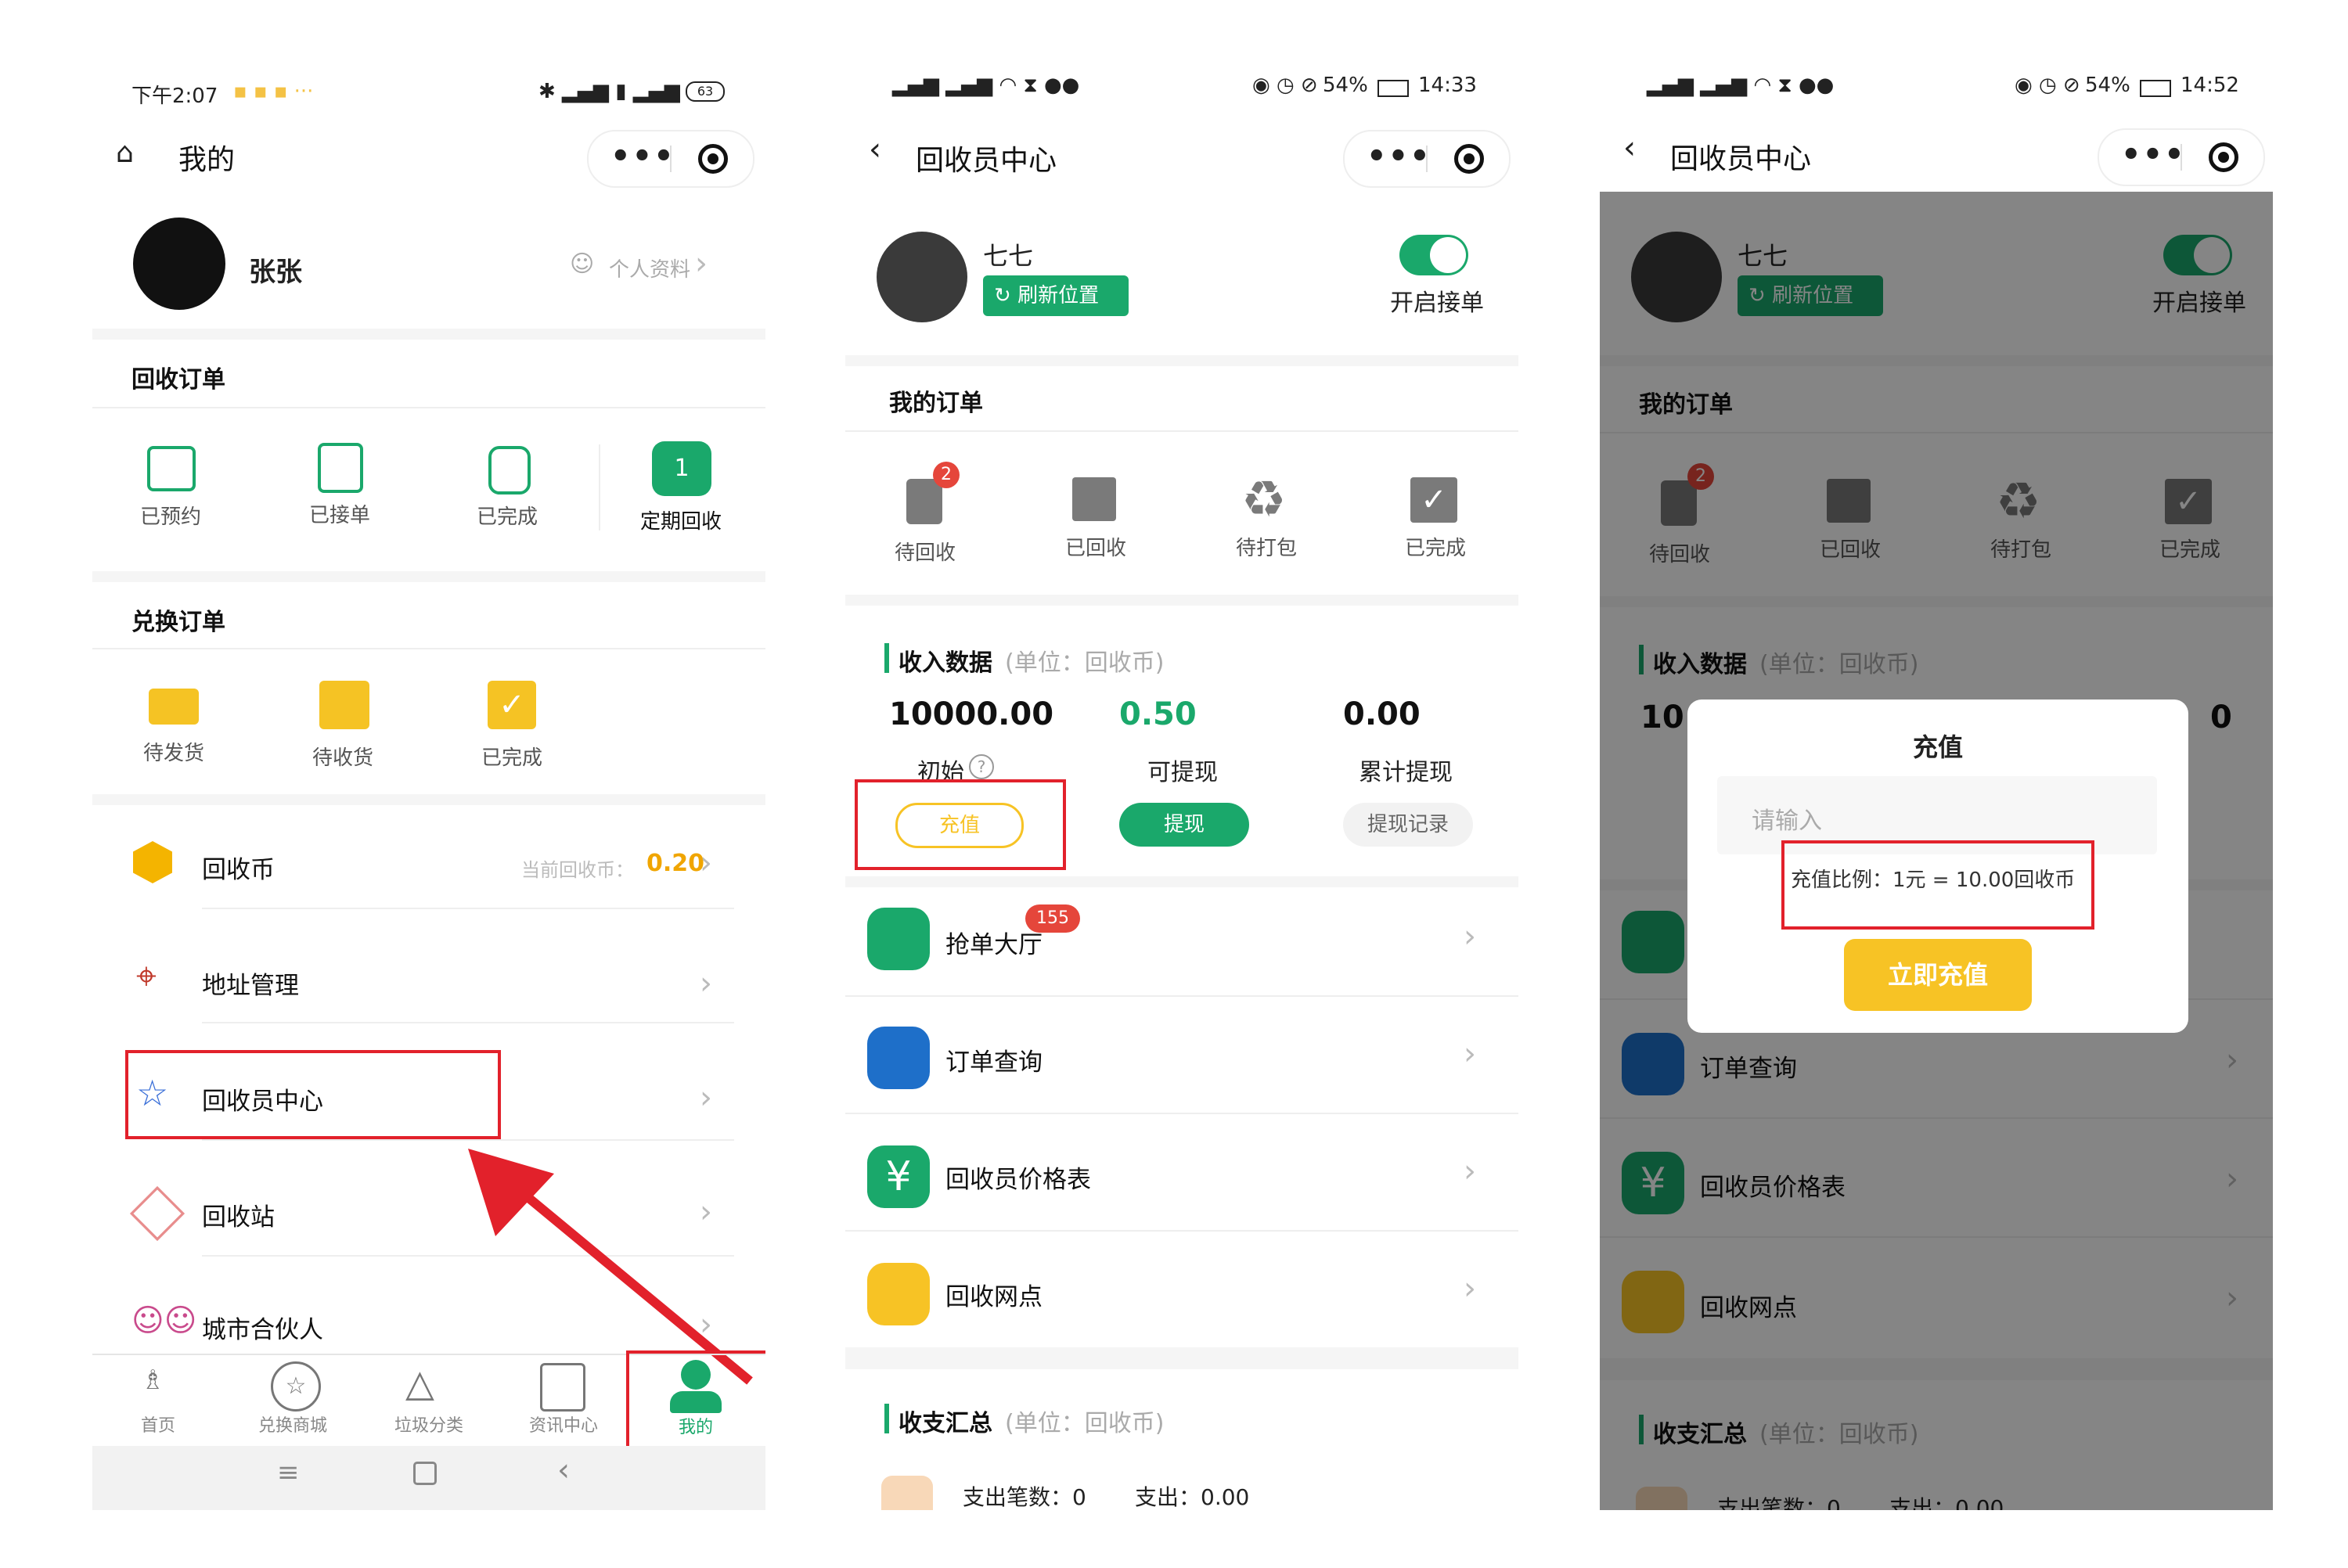  What do you see at coordinates (907, 1493) in the screenshot?
I see `summary-icon` at bounding box center [907, 1493].